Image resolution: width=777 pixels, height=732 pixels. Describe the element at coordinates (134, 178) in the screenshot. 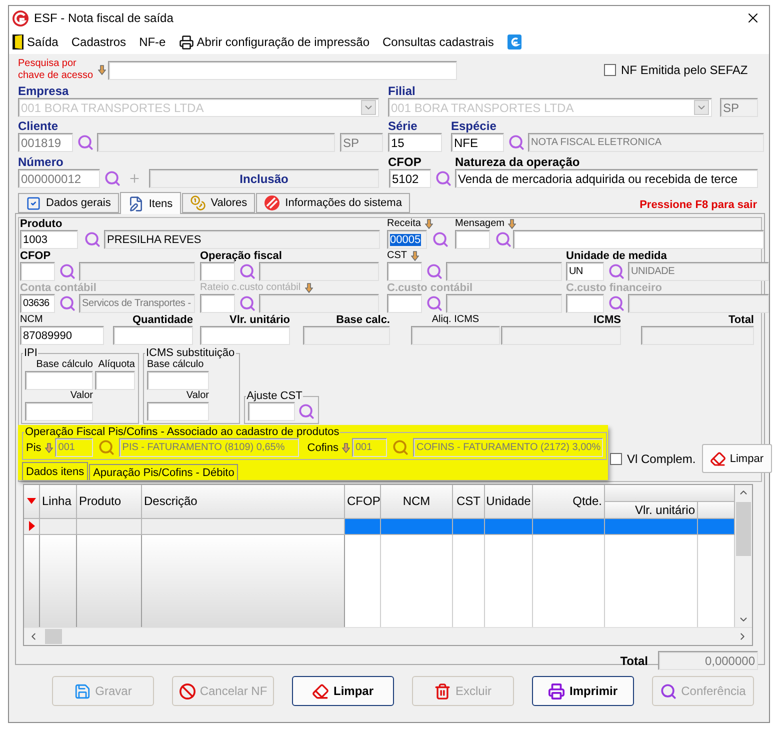

I see `plus-icon` at that location.